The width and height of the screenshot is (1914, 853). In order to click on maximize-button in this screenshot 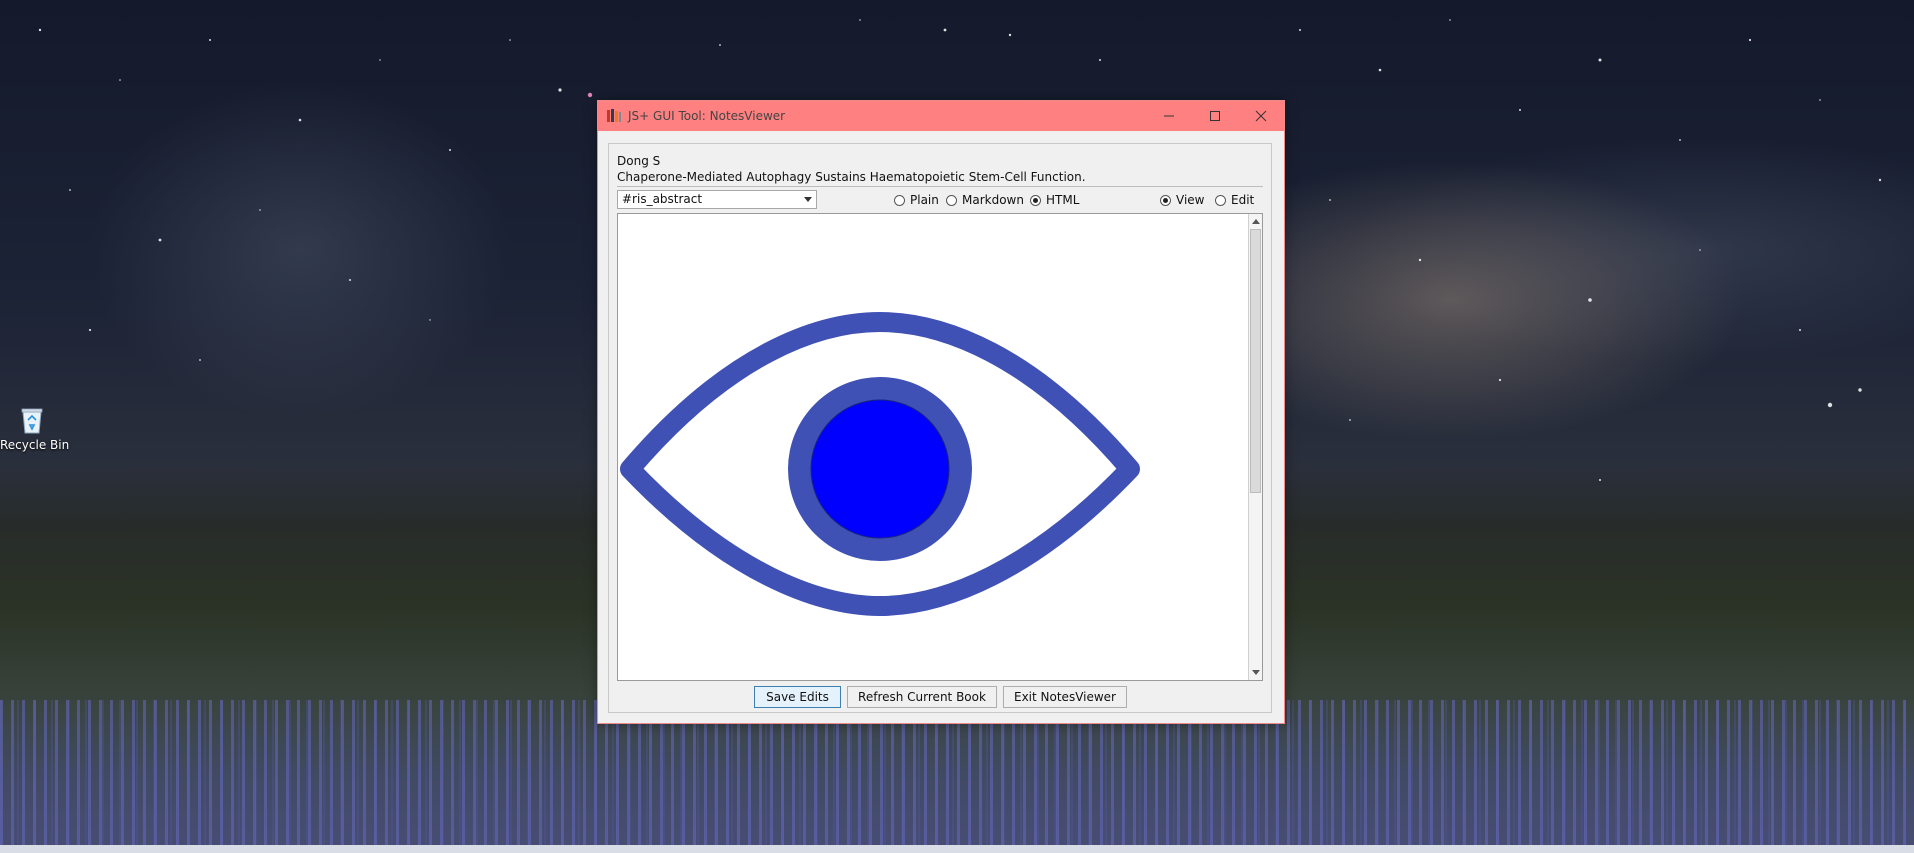, I will do `click(1215, 116)`.